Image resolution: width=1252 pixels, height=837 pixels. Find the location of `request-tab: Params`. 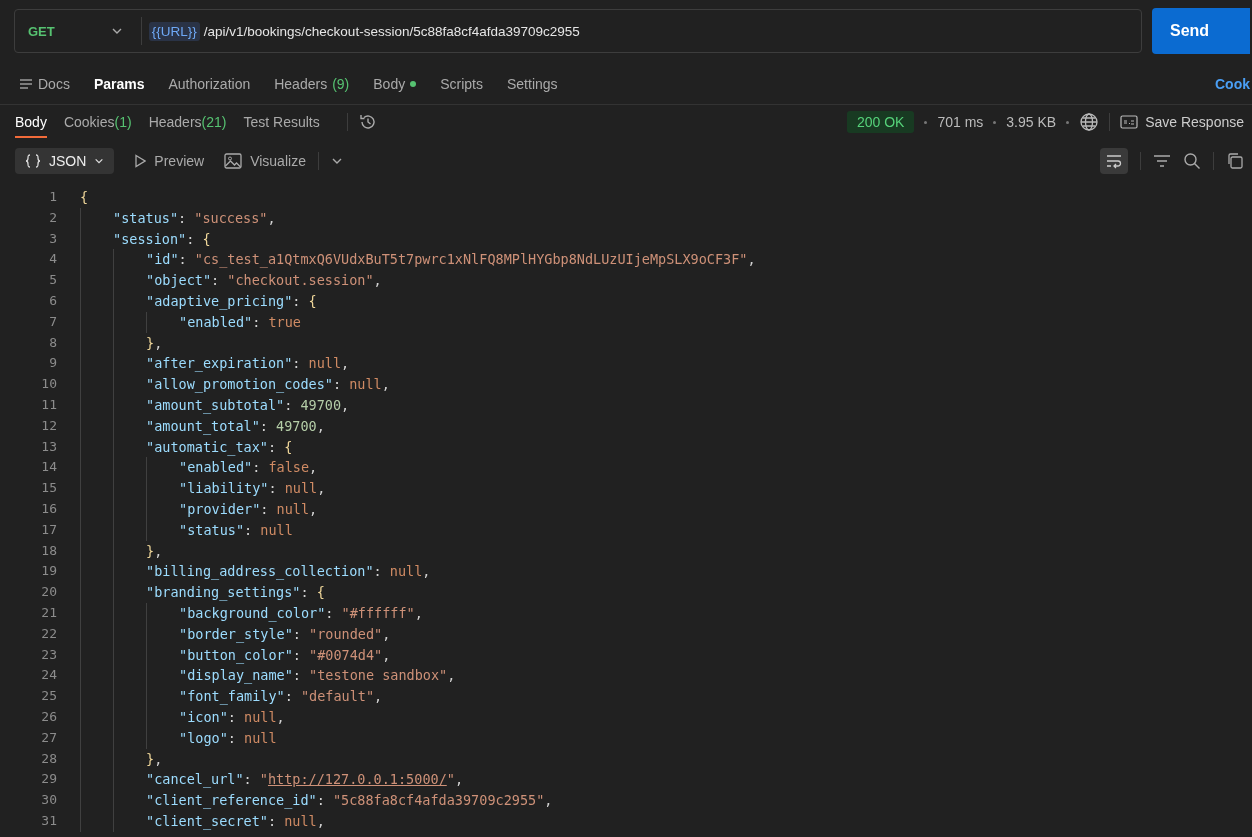

request-tab: Params is located at coordinates (119, 83).